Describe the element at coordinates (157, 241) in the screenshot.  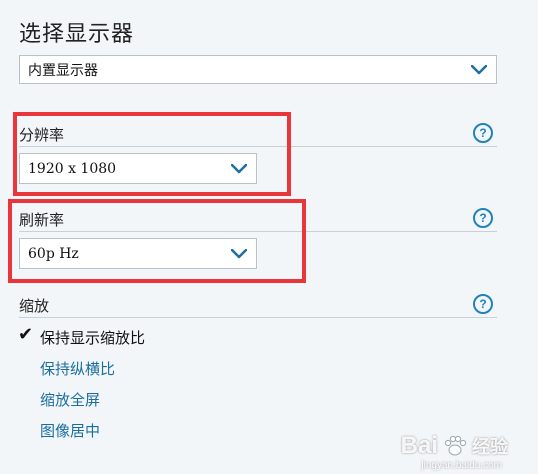
I see `refresh-rate-highlight-box` at that location.